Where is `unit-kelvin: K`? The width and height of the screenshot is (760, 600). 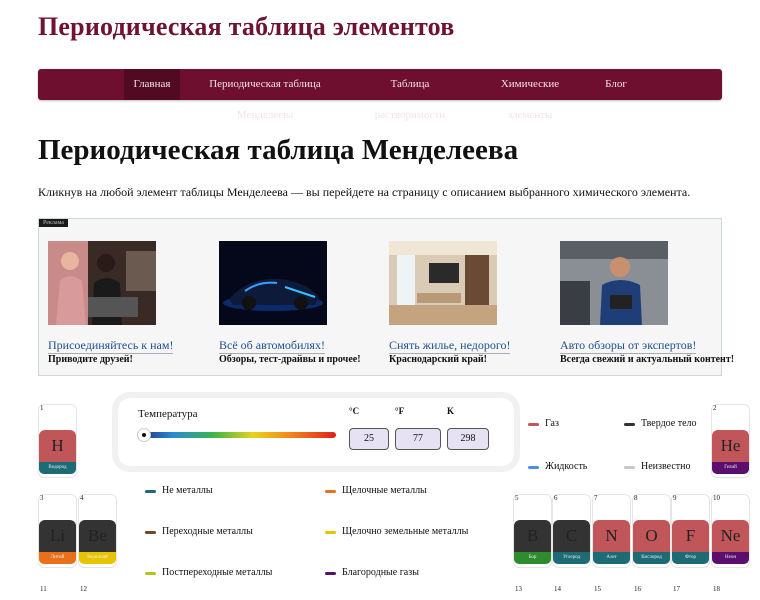
unit-kelvin: K is located at coordinates (451, 411).